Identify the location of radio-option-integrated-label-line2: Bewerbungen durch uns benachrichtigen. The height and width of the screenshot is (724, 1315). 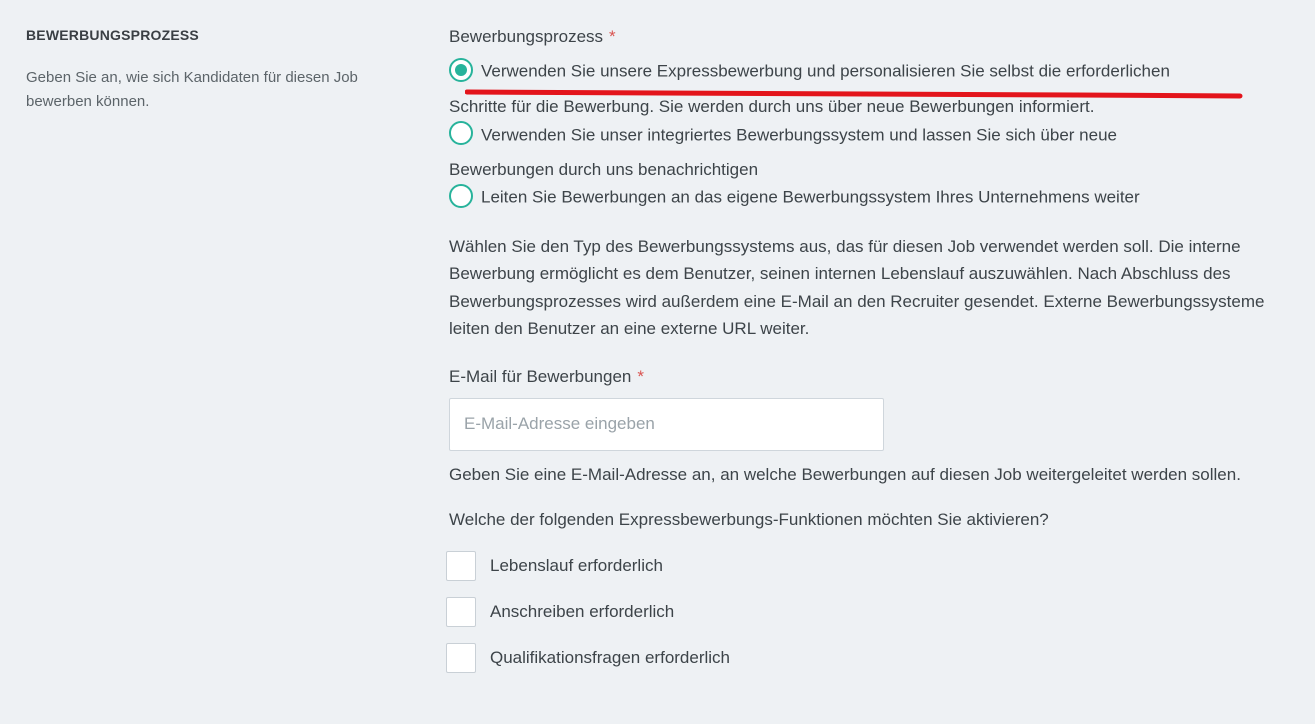
(604, 170).